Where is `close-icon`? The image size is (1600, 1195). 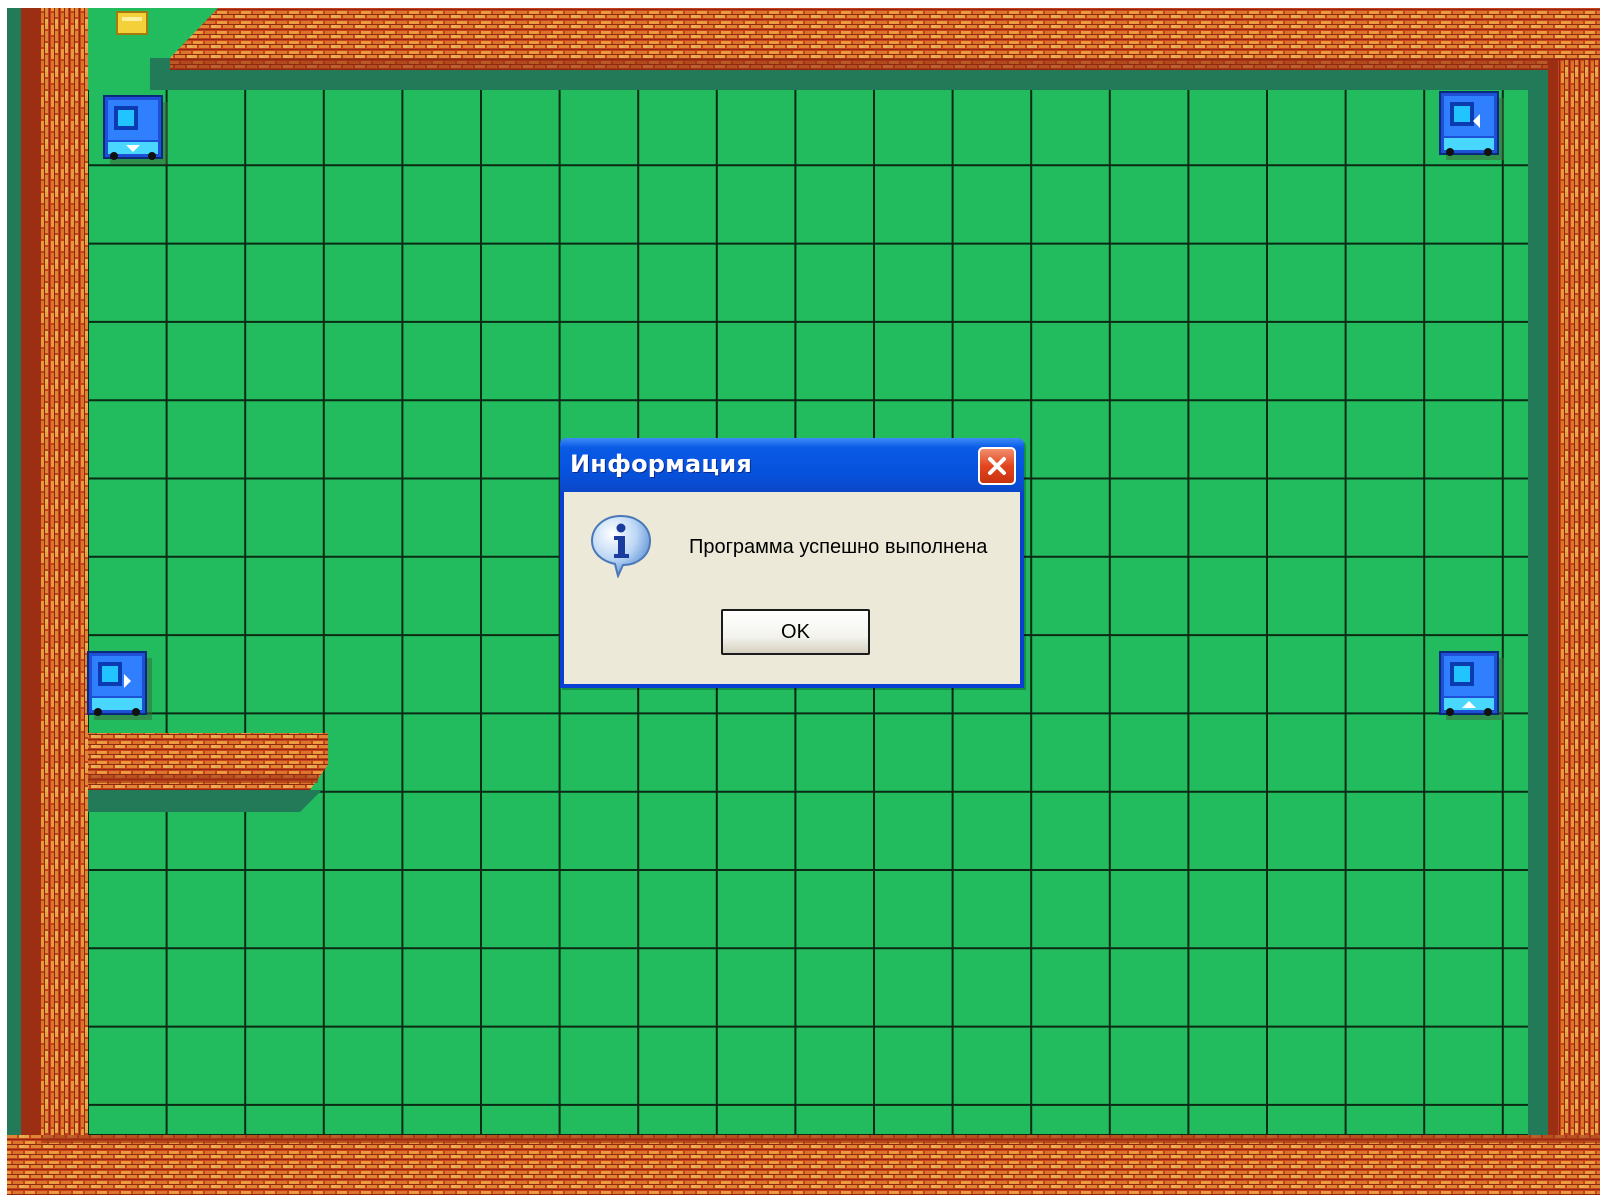 close-icon is located at coordinates (997, 466).